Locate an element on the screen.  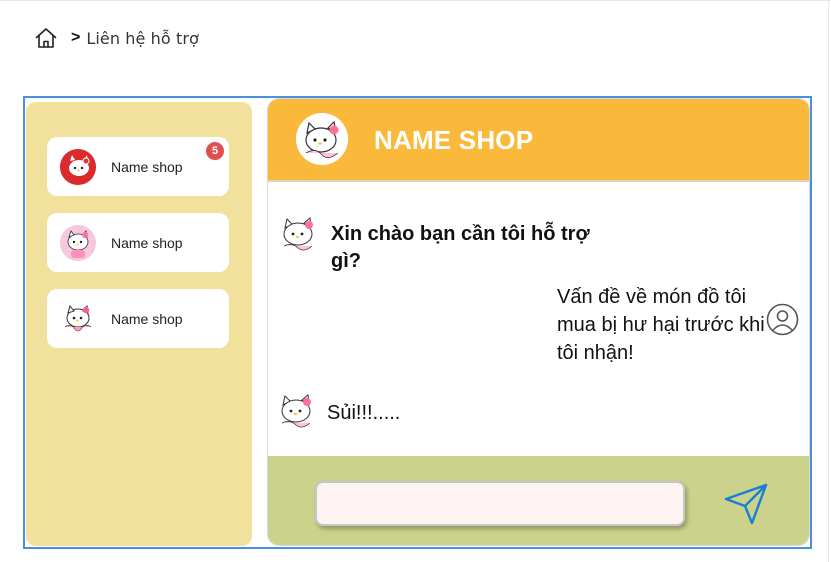
message-input is located at coordinates (500, 503).